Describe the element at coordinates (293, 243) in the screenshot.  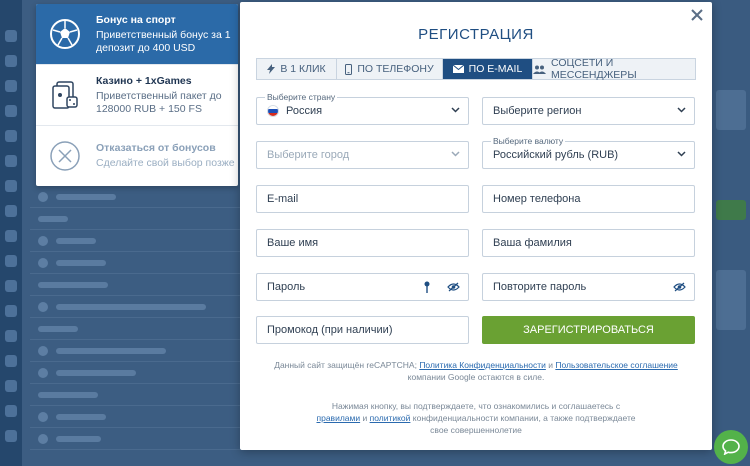
I see `first-name-placeholder: Ваше имя` at that location.